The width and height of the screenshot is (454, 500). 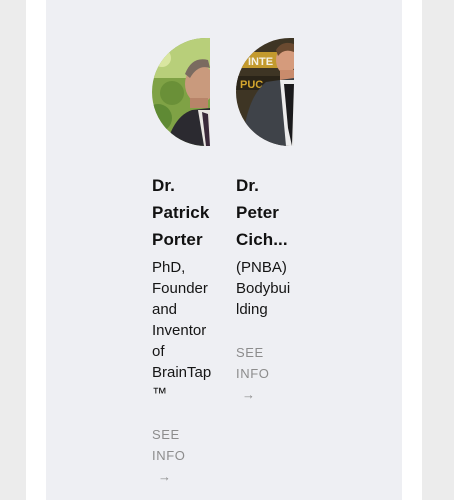 I want to click on speaker-name-line: Peter, so click(x=258, y=212).